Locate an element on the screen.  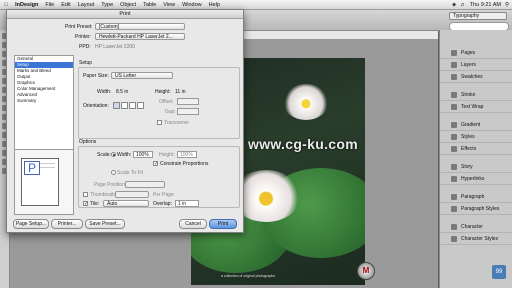
stroke-icon is located at coordinates (454, 95).